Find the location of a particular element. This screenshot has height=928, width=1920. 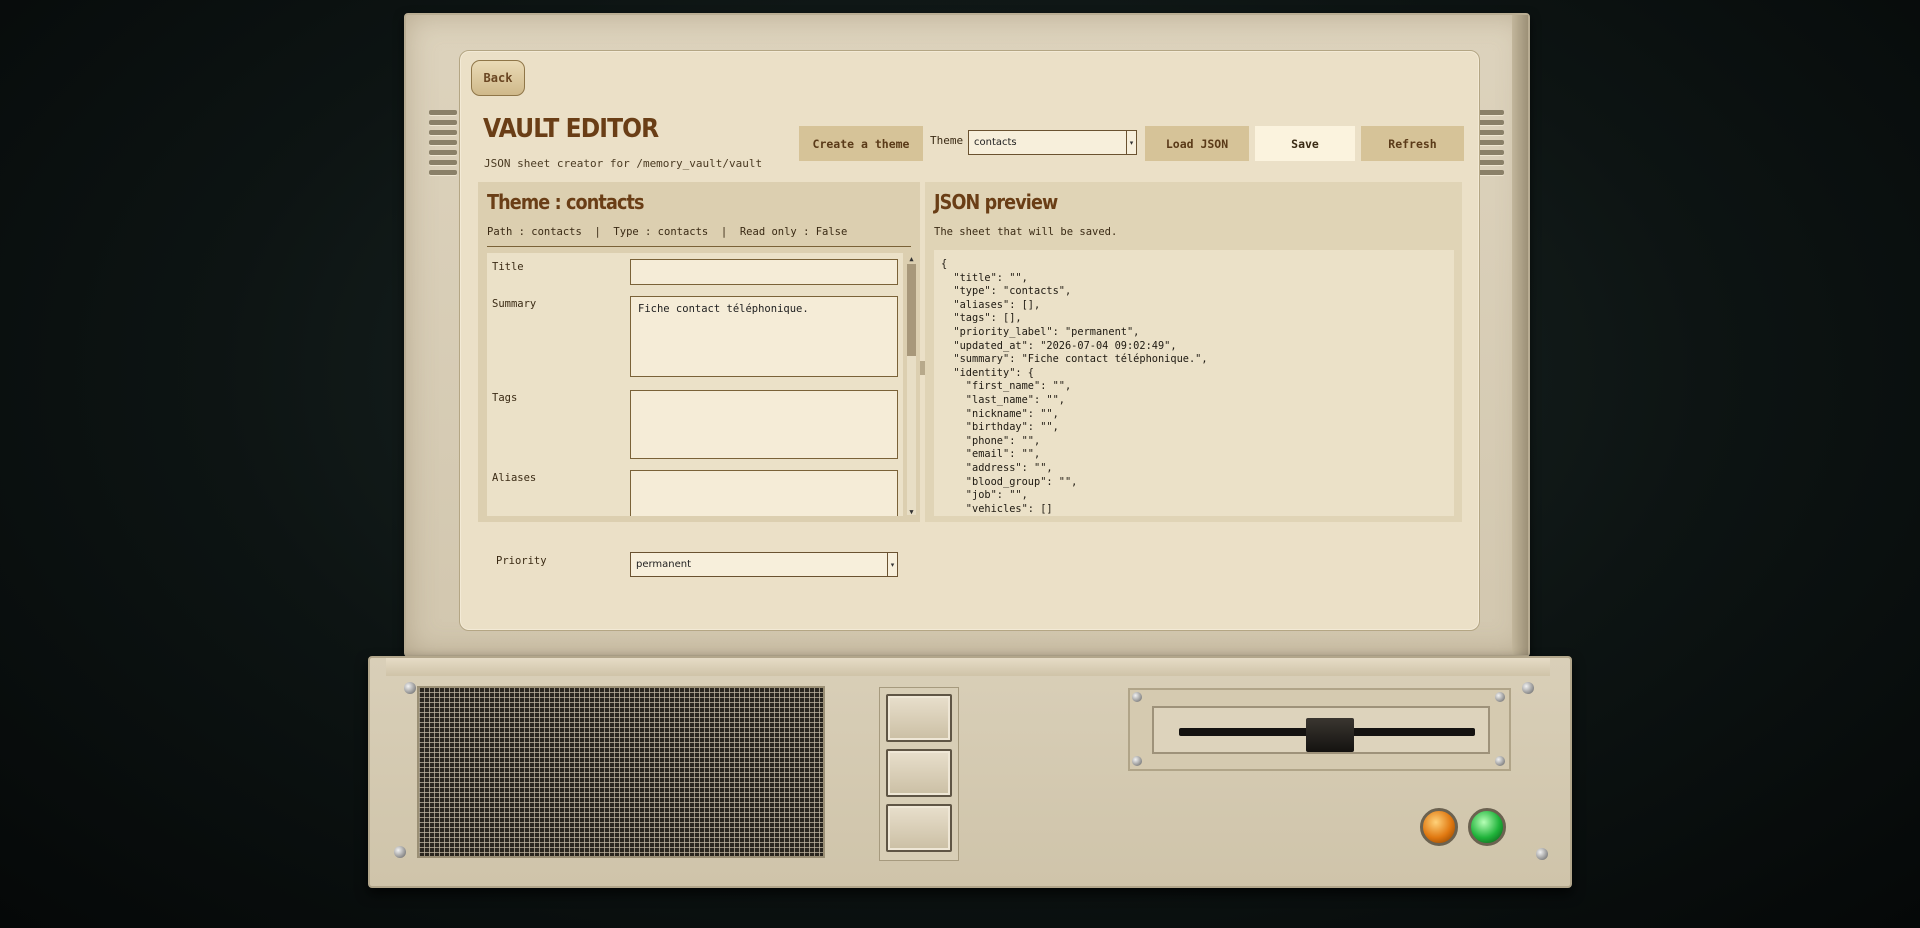

aliases-field-label: Aliases is located at coordinates (514, 478).